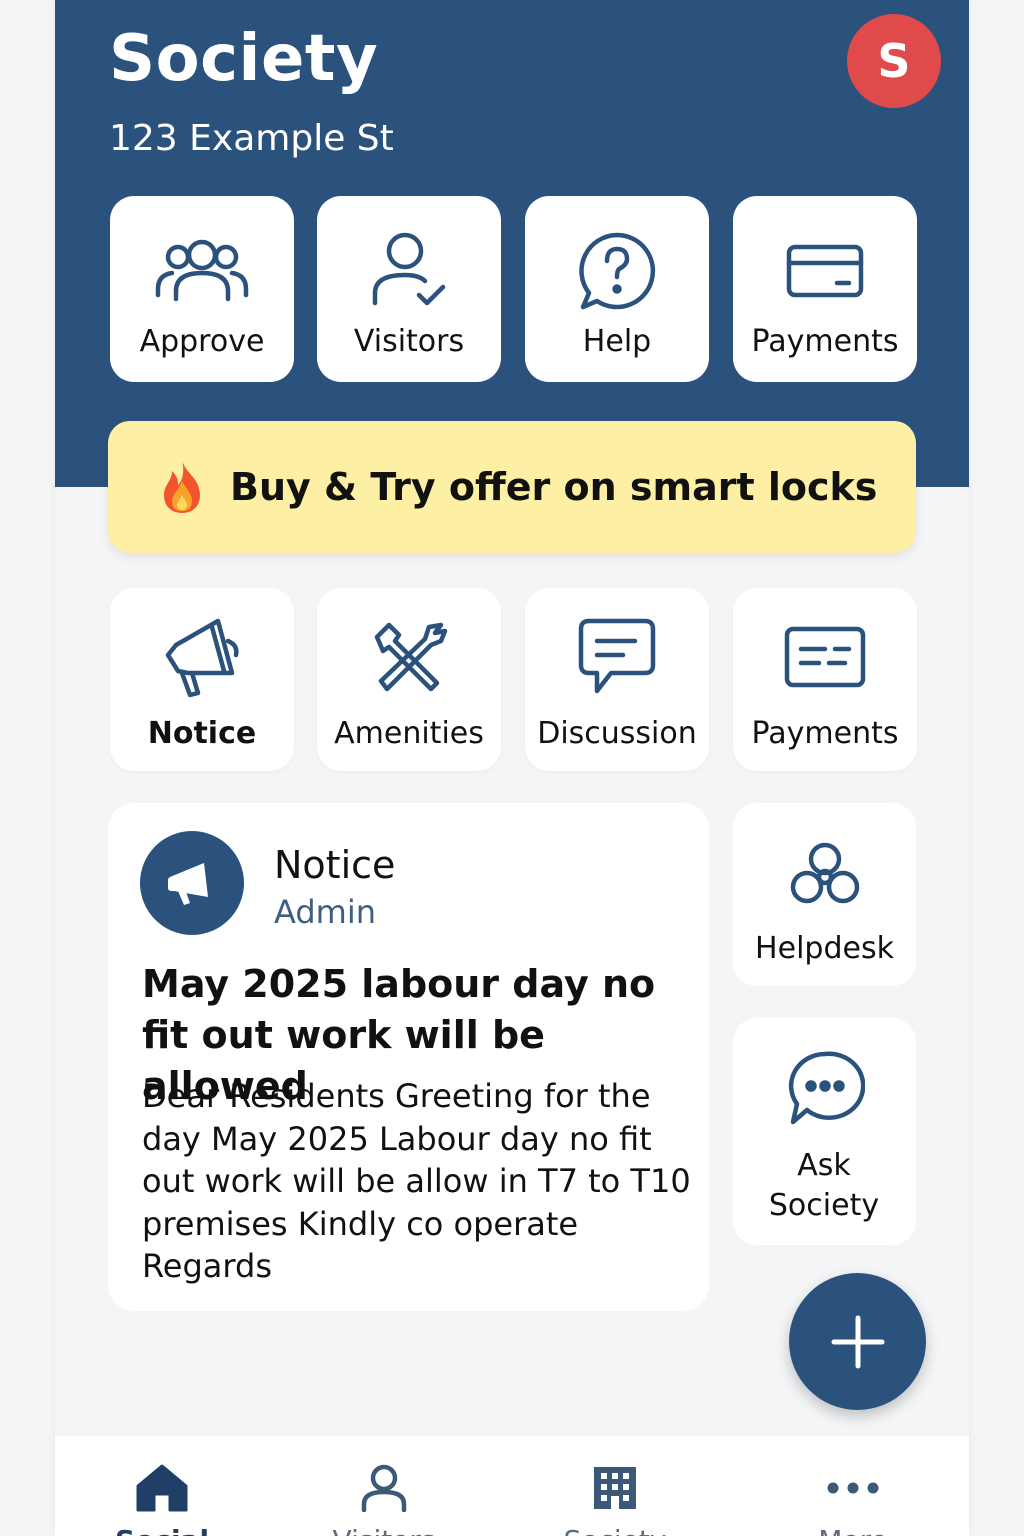 This screenshot has width=1024, height=1536. I want to click on fire-icon, so click(182, 487).